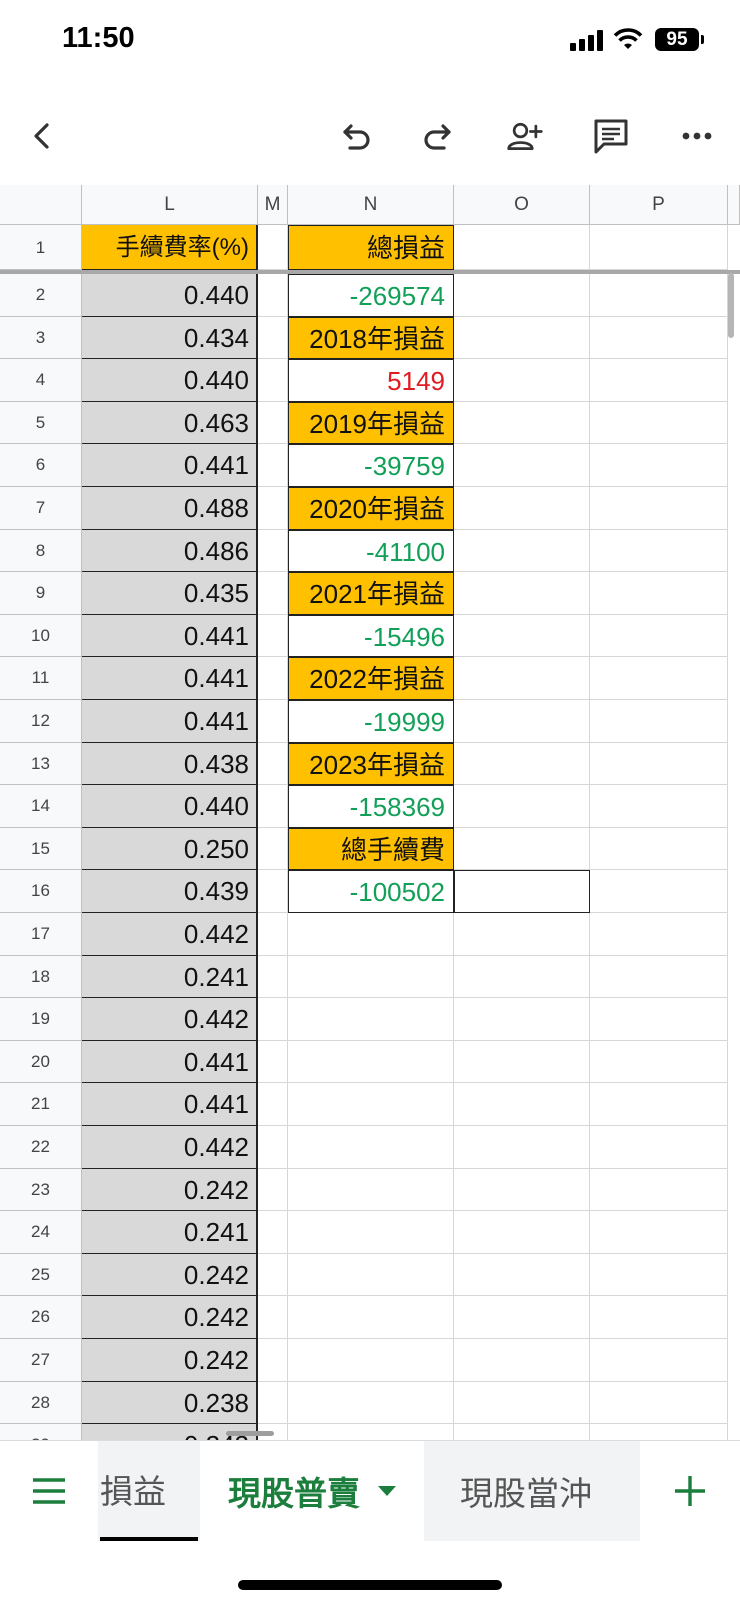 The image size is (740, 1602). I want to click on redo-button, so click(439, 136).